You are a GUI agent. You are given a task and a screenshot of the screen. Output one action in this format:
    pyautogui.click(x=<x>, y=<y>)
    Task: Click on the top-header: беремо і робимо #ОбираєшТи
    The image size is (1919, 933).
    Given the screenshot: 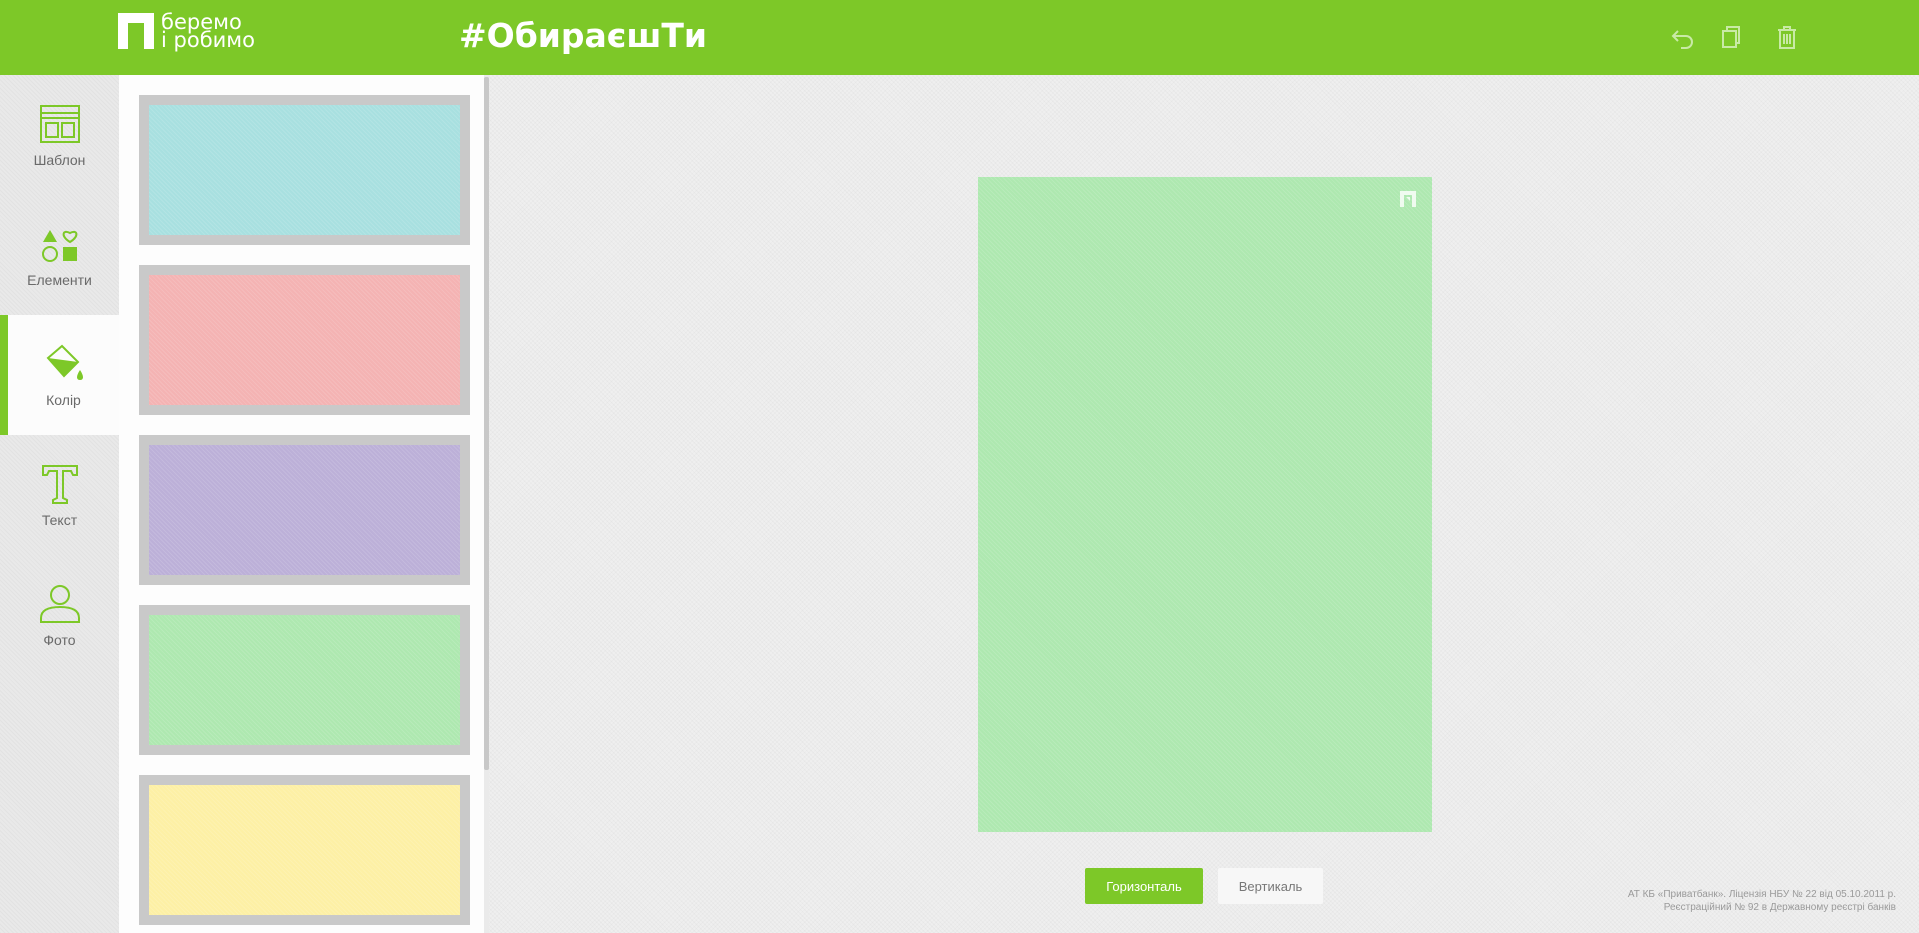 What is the action you would take?
    pyautogui.click(x=959, y=37)
    